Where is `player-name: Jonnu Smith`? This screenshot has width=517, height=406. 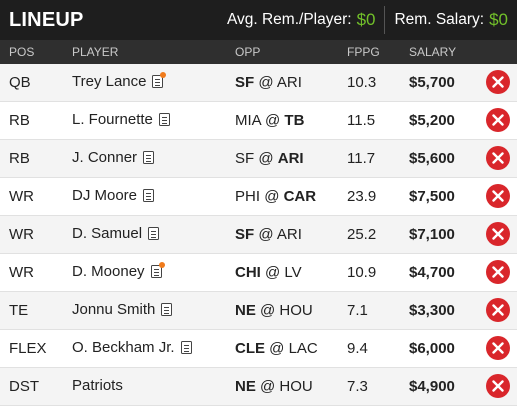
player-name: Jonnu Smith is located at coordinates (113, 309).